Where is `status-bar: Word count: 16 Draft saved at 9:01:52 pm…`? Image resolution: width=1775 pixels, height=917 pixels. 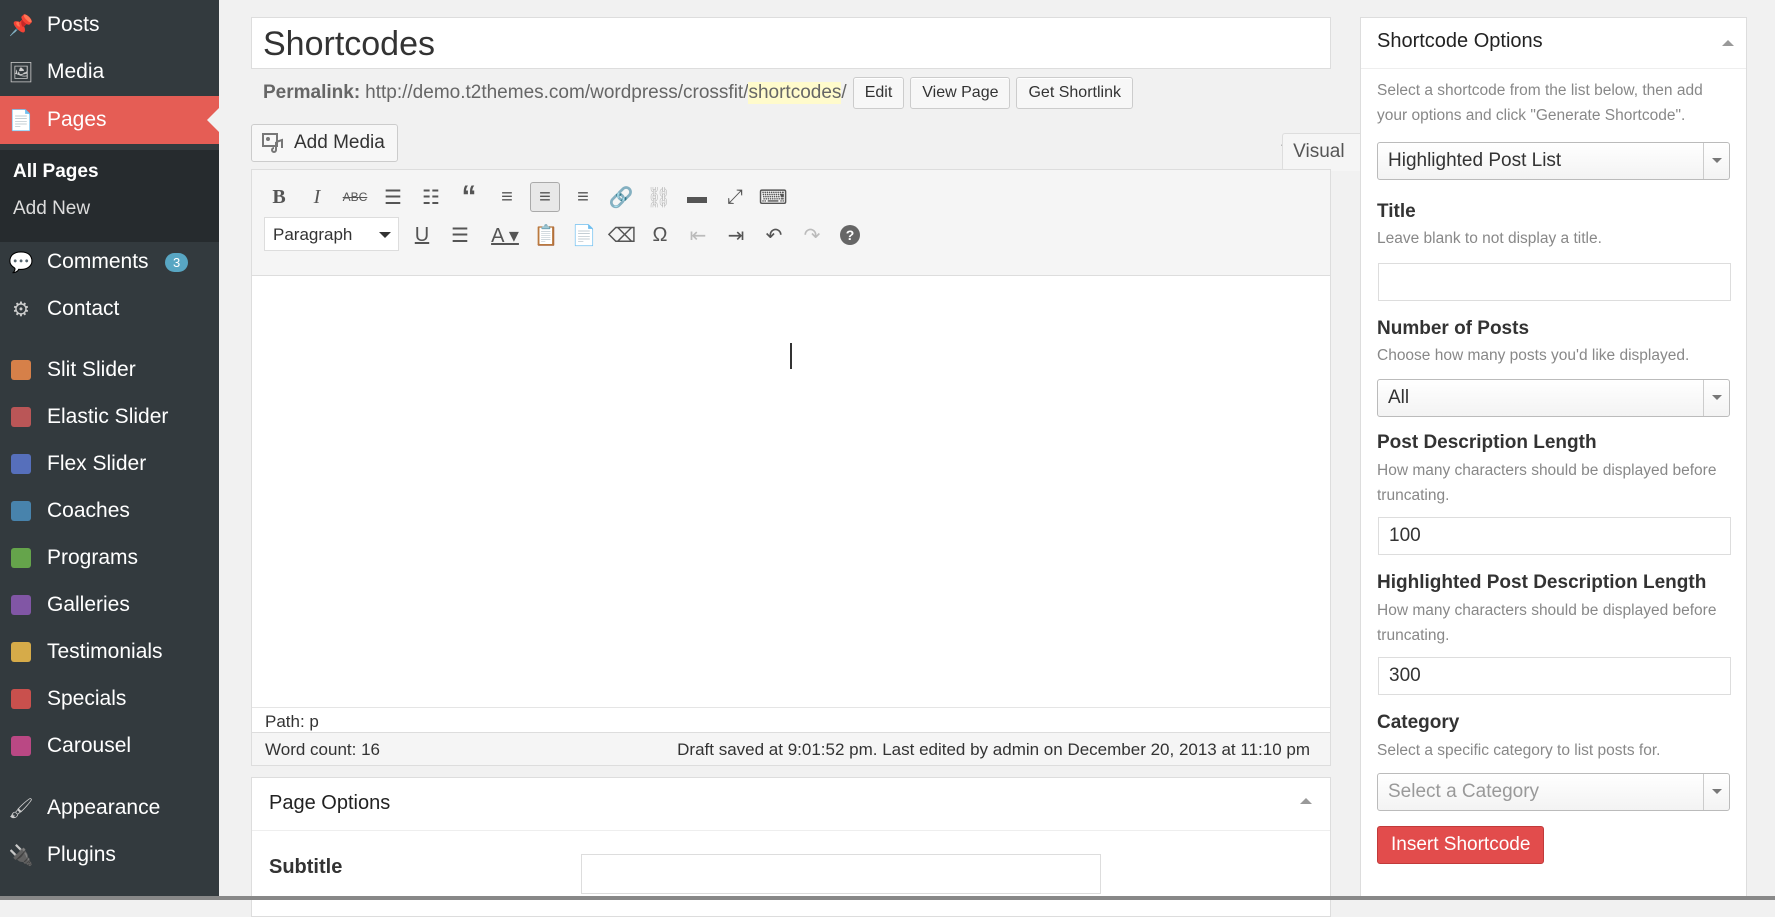
status-bar: Word count: 16 Draft saved at 9:01:52 pm… is located at coordinates (791, 749).